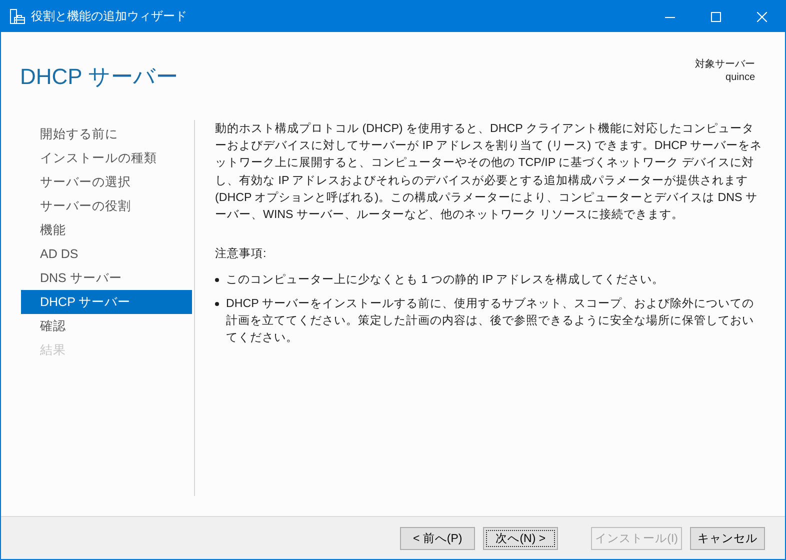  What do you see at coordinates (438, 538) in the screenshot?
I see `wizard-button: < 前へ(P)` at bounding box center [438, 538].